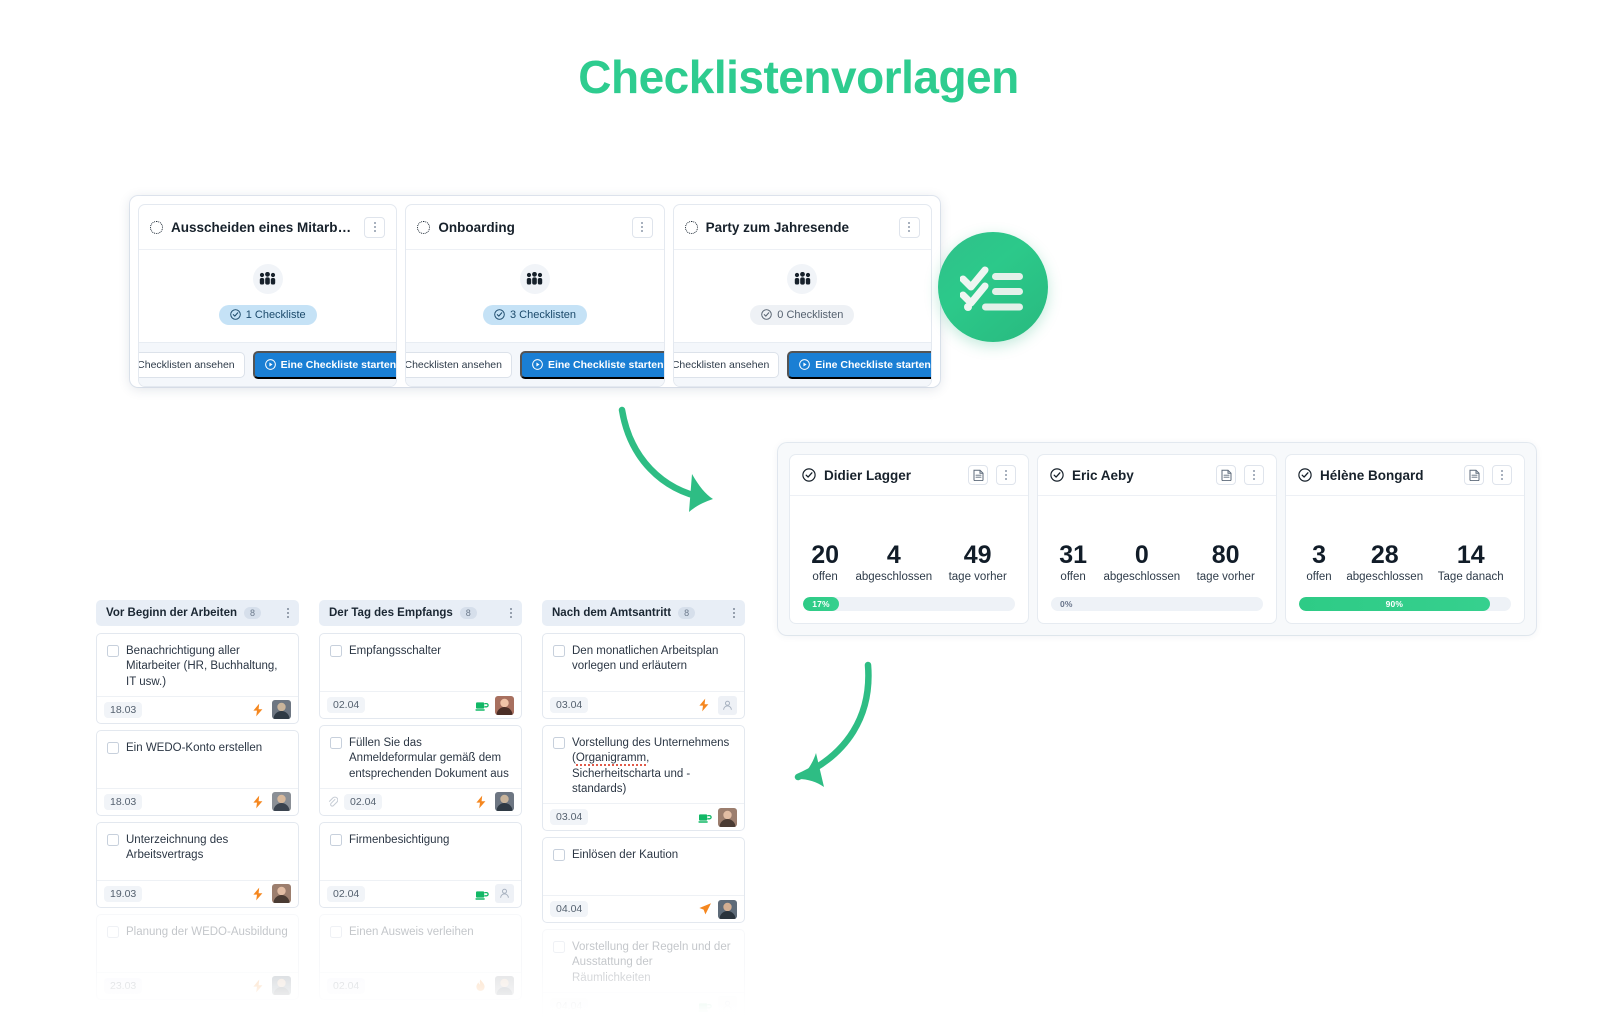 The width and height of the screenshot is (1597, 1026). What do you see at coordinates (197, 759) in the screenshot?
I see `kanban-card-content: Ein WEDO-Konto erstellen` at bounding box center [197, 759].